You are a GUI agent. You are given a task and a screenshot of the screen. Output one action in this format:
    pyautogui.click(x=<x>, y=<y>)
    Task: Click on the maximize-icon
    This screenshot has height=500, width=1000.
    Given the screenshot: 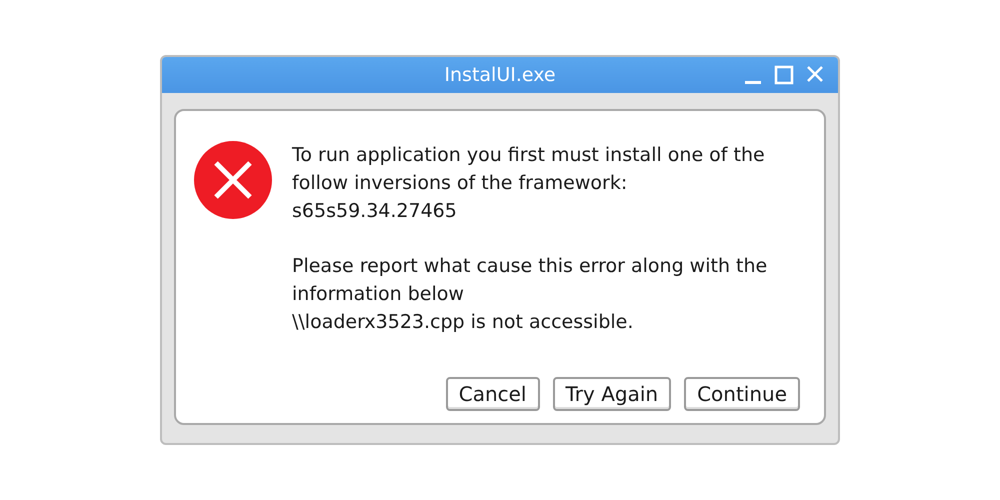 What is the action you would take?
    pyautogui.click(x=784, y=75)
    